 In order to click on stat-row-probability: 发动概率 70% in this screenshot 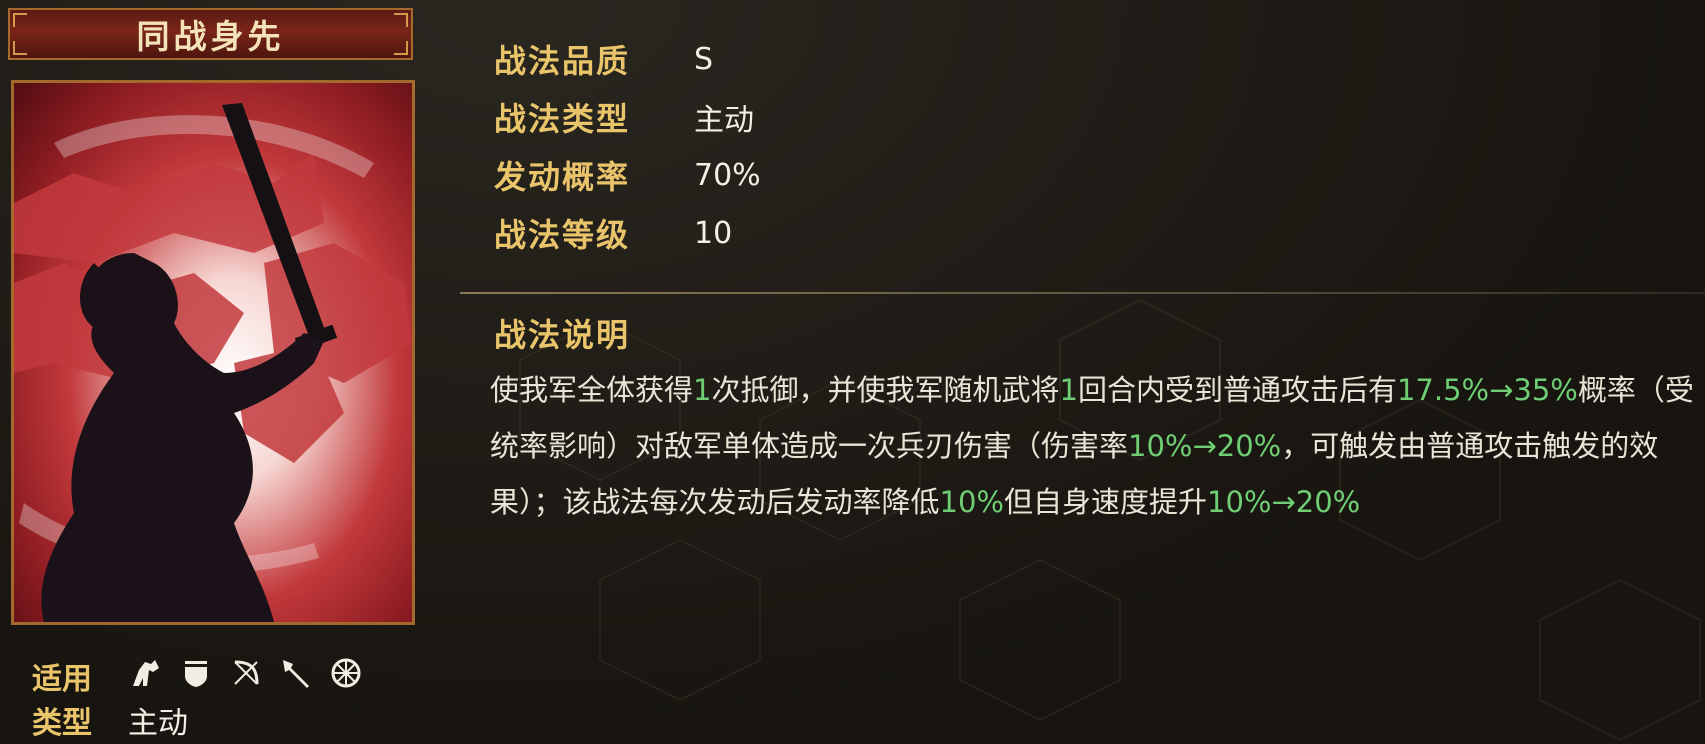, I will do `click(627, 175)`.